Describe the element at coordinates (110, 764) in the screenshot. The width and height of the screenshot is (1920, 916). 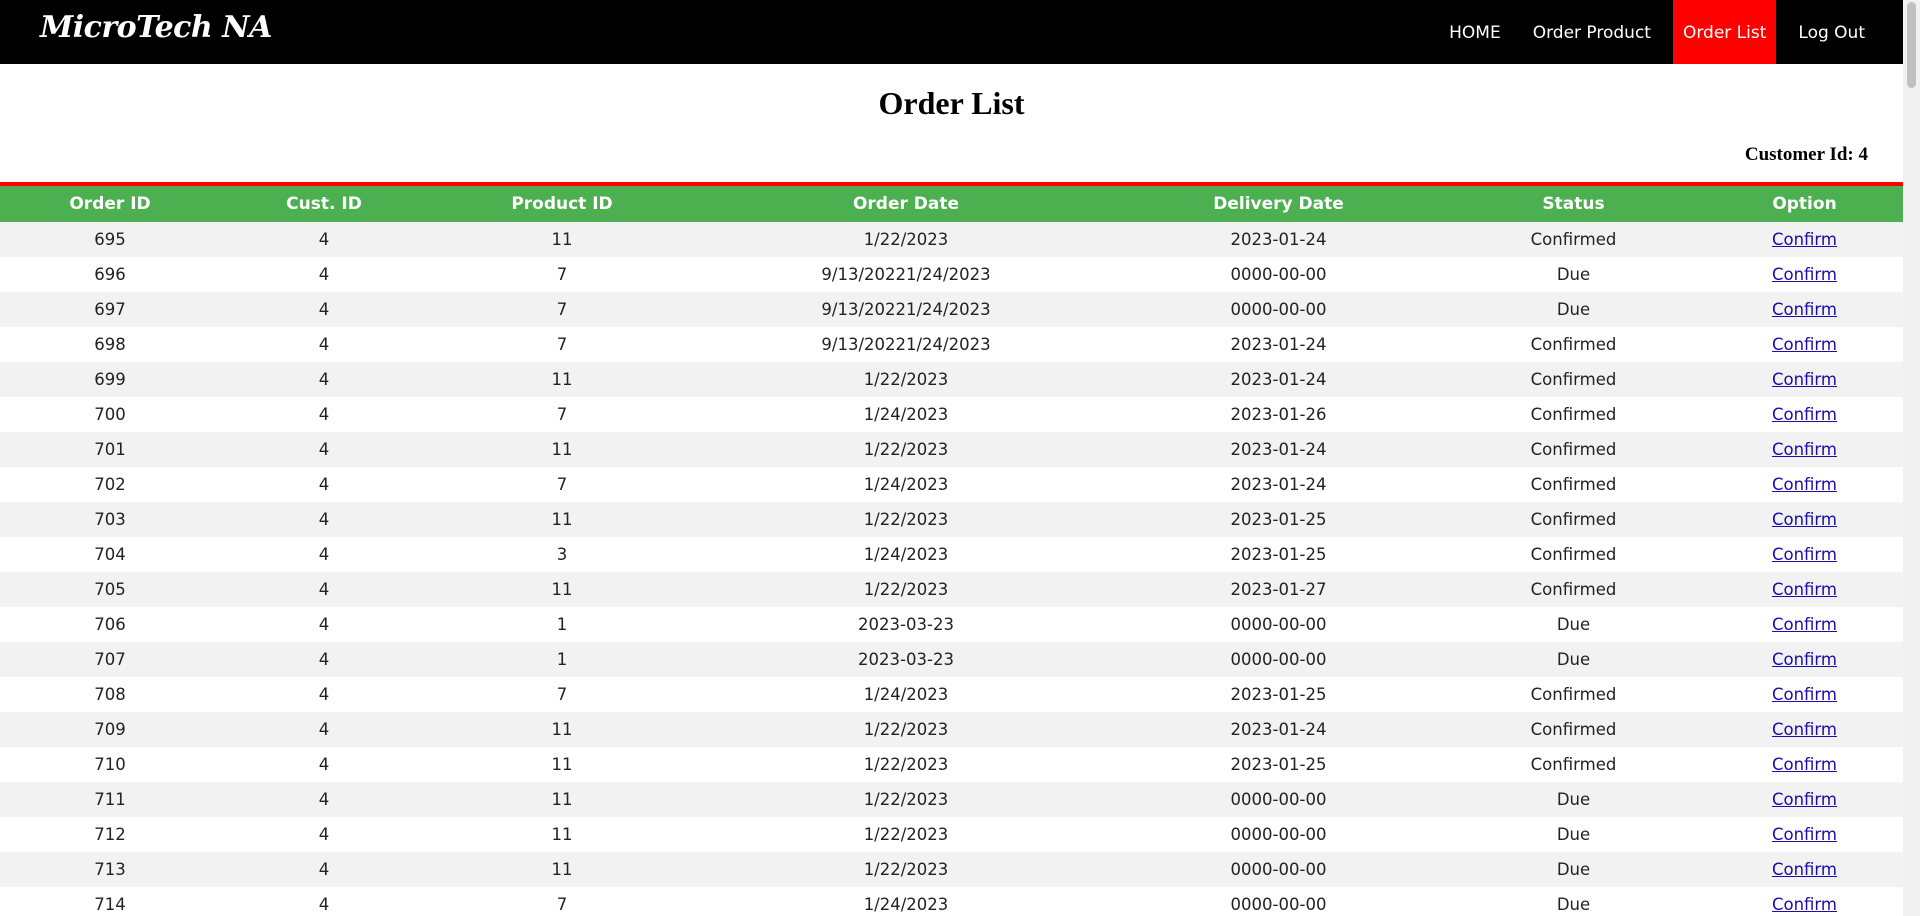
I see `cell-order-id: 710` at that location.